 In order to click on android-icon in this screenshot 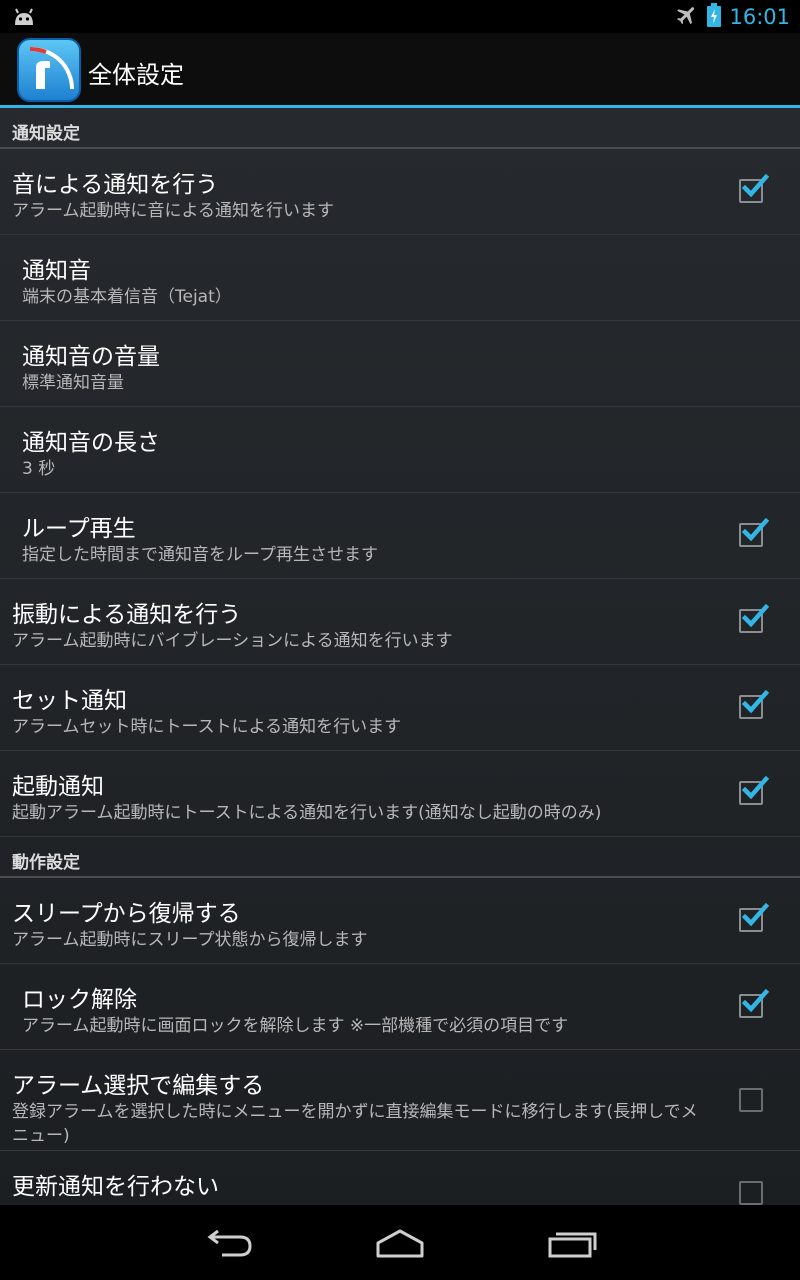, I will do `click(24, 19)`.